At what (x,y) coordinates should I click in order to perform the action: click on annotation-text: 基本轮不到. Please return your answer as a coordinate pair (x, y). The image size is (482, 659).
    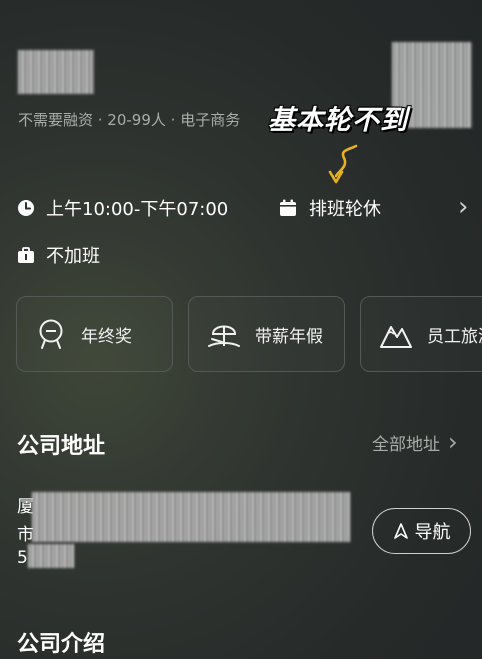
    Looking at the image, I should click on (338, 120).